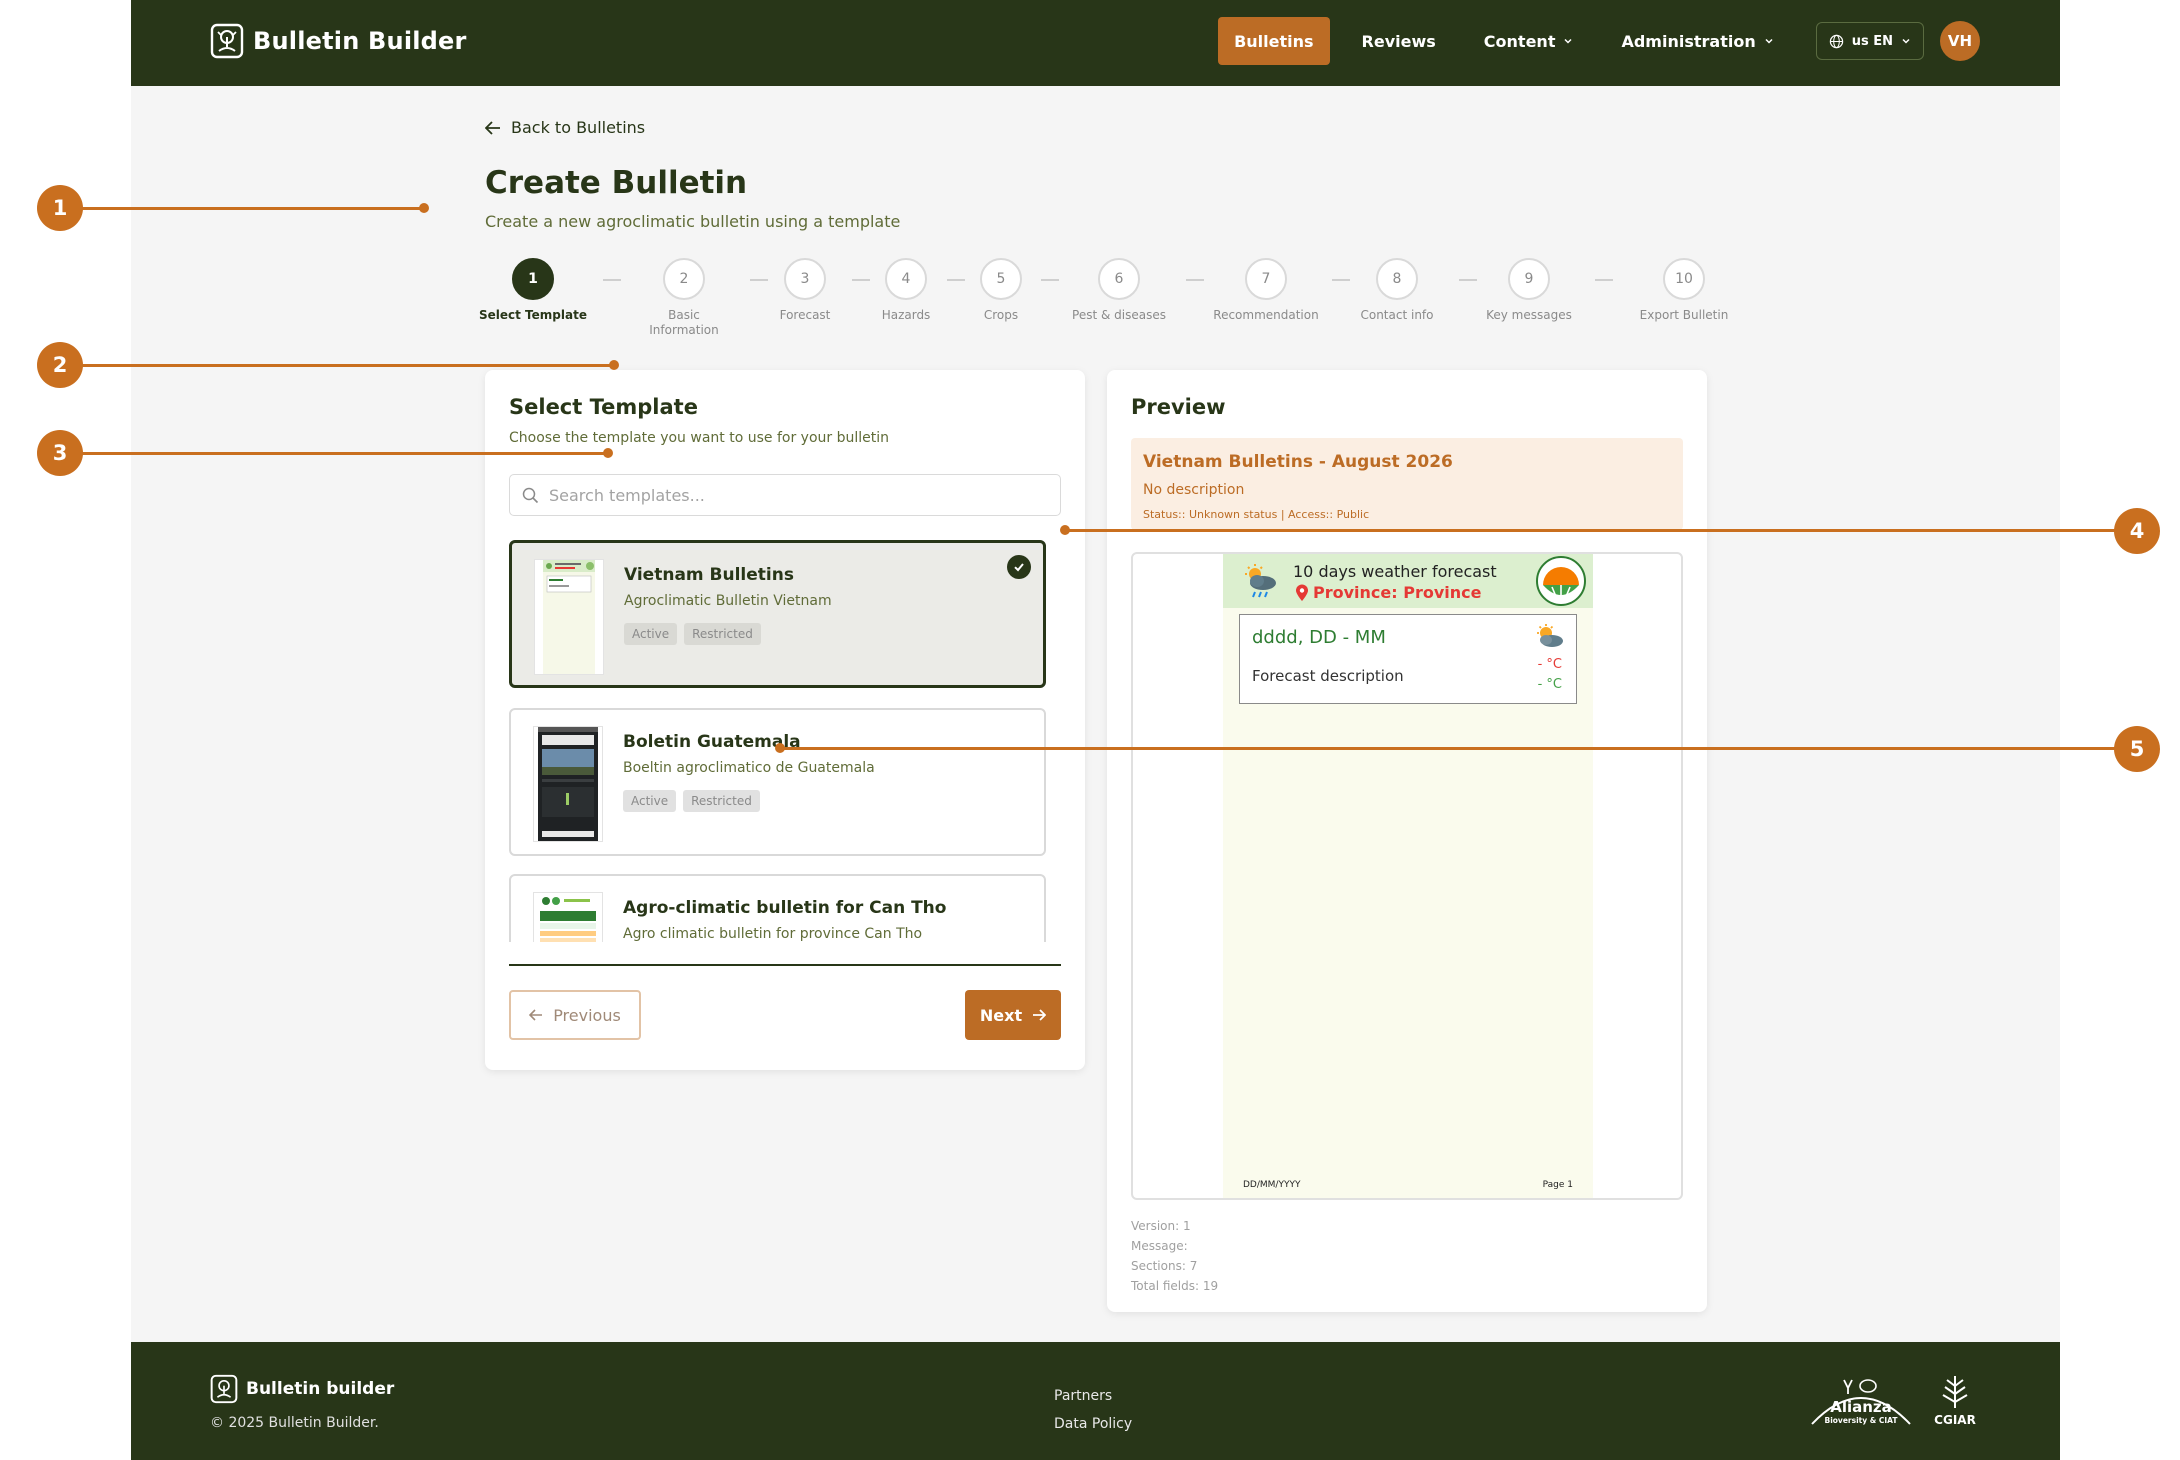 The width and height of the screenshot is (2180, 1460). What do you see at coordinates (227, 41) in the screenshot?
I see `bulletin-builder-logo-icon` at bounding box center [227, 41].